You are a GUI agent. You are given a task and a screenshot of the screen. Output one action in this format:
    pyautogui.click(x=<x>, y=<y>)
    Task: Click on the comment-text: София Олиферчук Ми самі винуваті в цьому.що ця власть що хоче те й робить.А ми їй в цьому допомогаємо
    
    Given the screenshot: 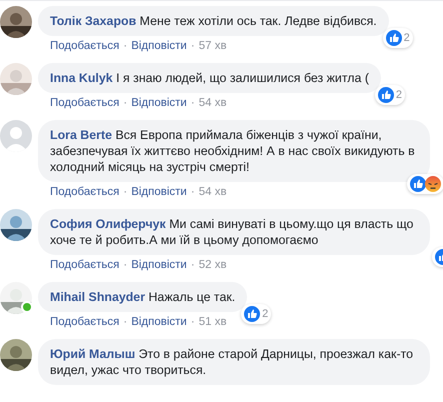 What is the action you would take?
    pyautogui.click(x=232, y=232)
    